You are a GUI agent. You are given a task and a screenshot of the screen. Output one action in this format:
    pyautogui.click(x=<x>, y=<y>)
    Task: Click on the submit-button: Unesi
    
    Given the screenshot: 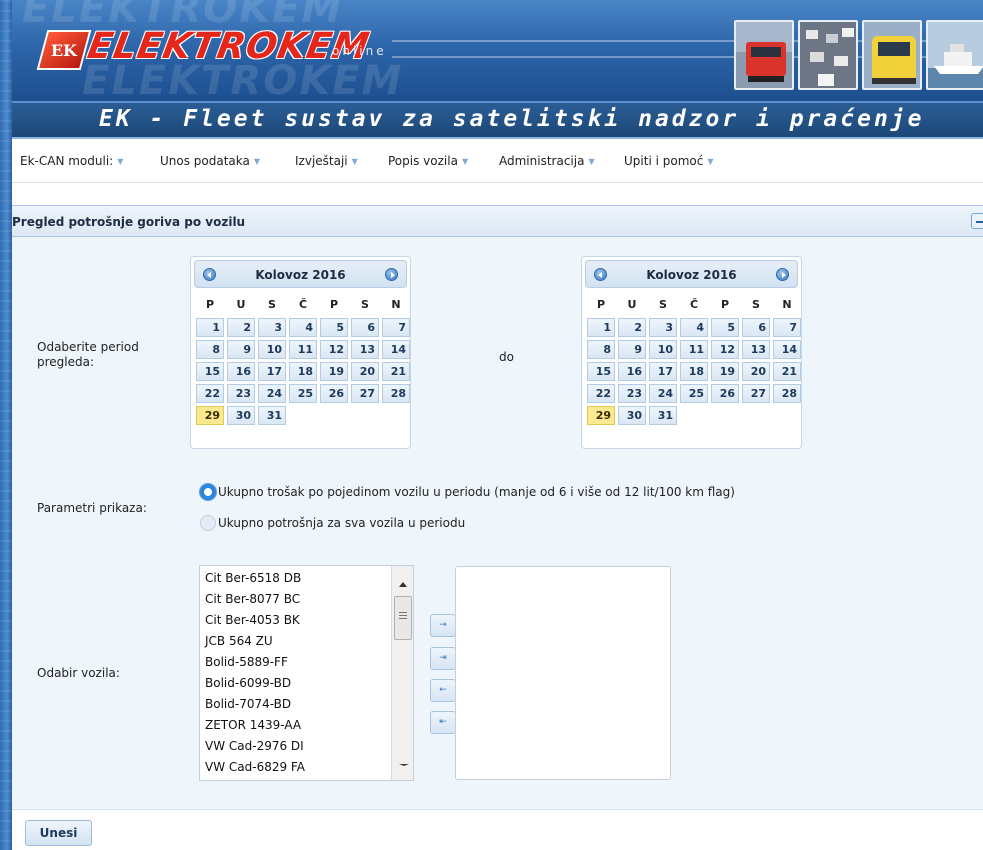 What is the action you would take?
    pyautogui.click(x=58, y=833)
    